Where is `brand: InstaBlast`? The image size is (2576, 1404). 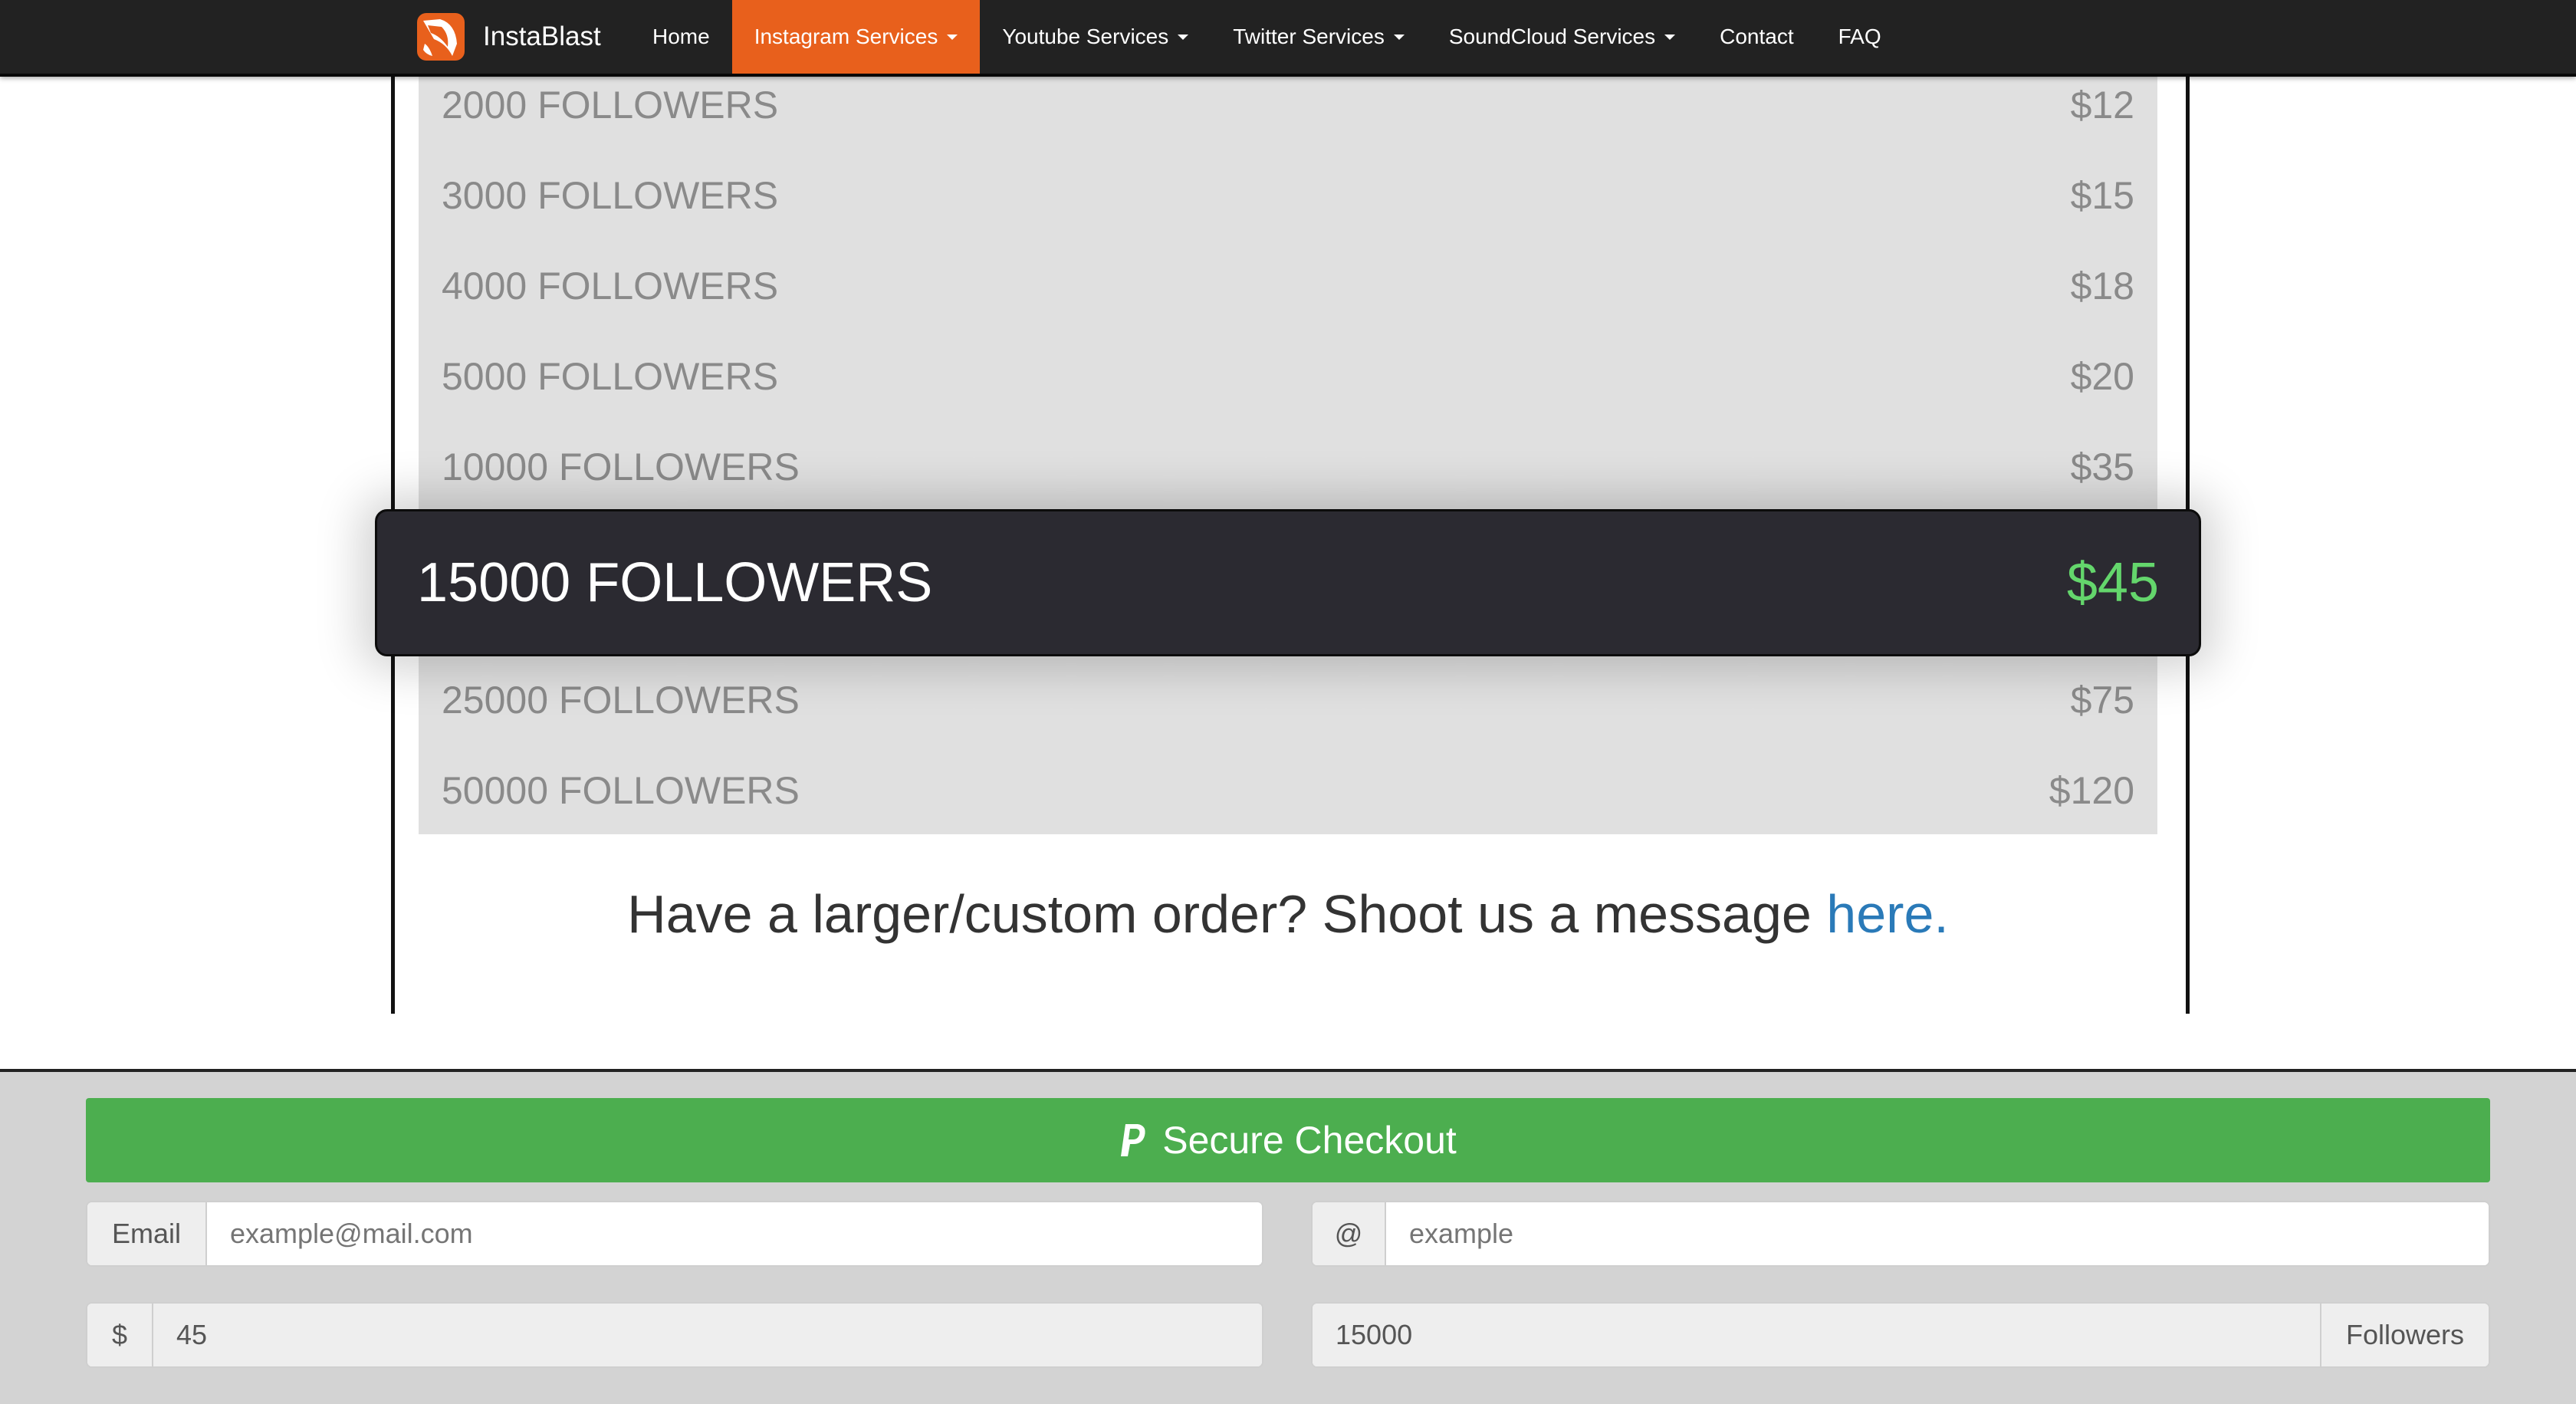 brand: InstaBlast is located at coordinates (509, 37).